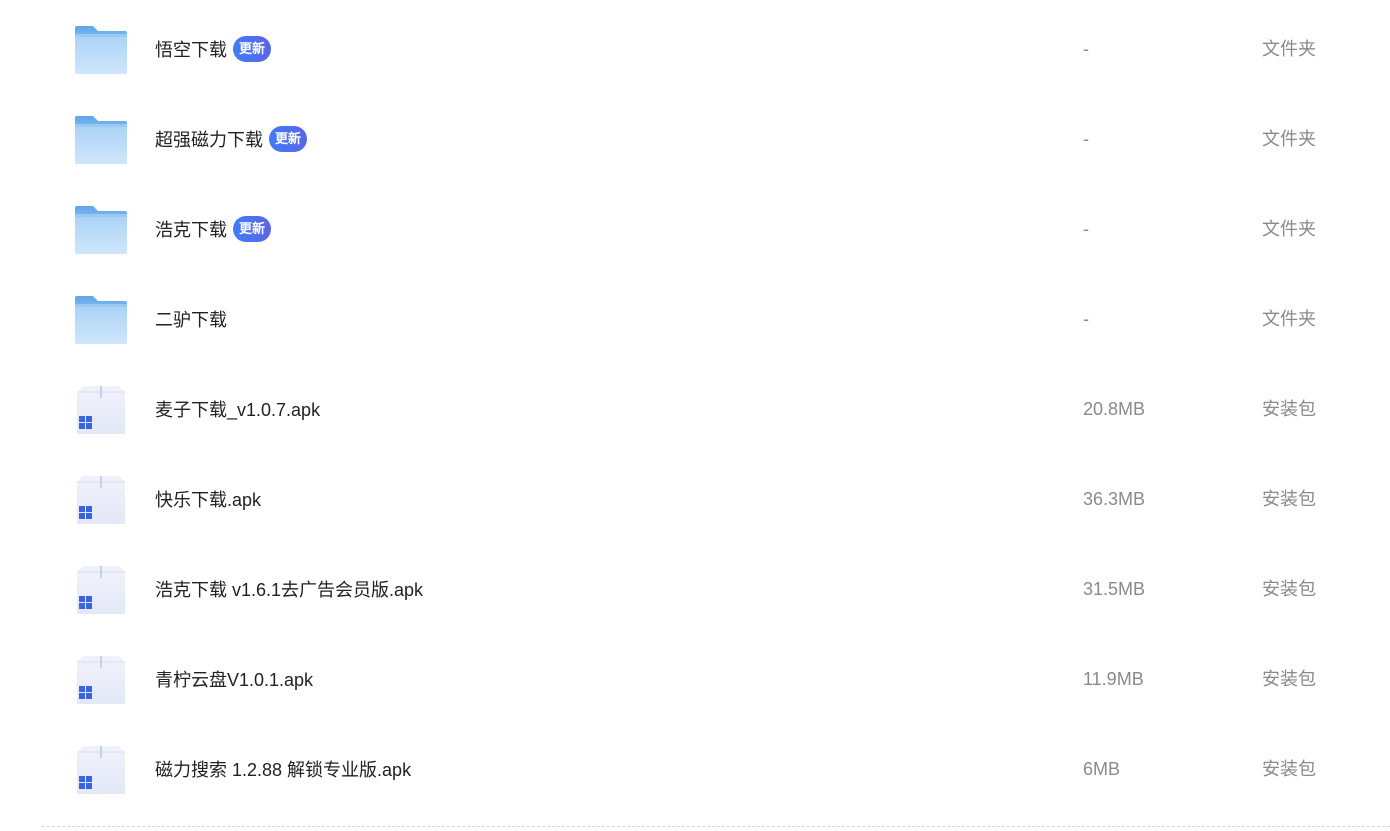  I want to click on file-name-cell: 超强磁力下载 更新, so click(231, 139).